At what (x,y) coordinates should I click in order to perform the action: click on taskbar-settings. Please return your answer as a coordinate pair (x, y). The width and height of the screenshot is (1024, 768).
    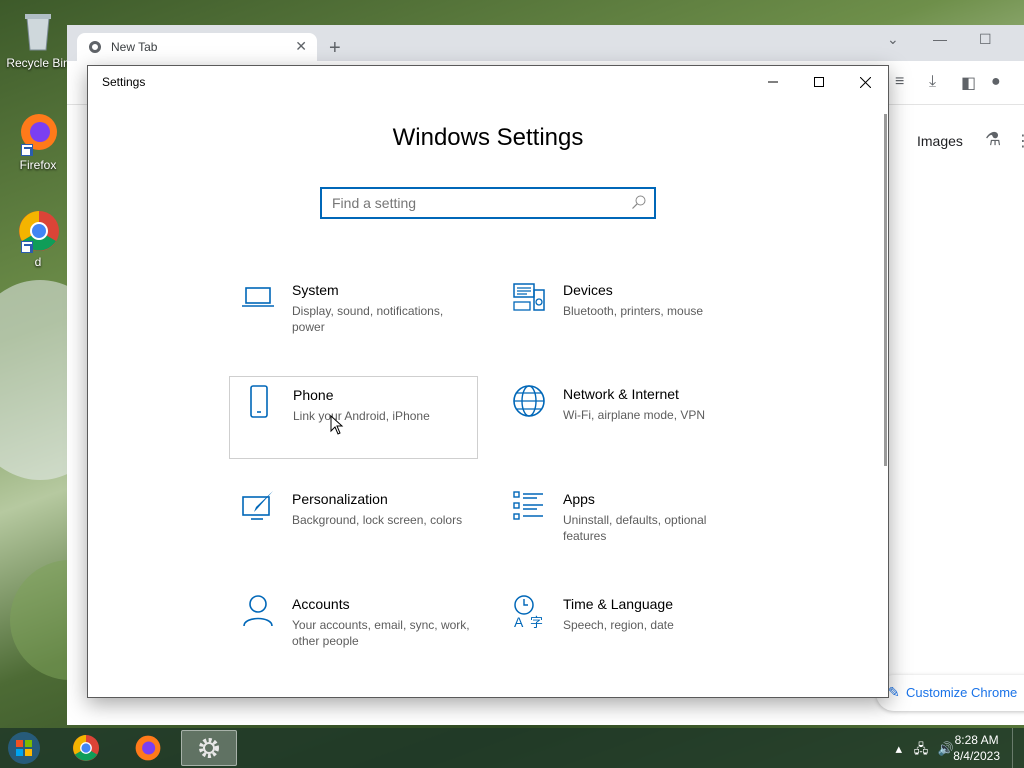
    Looking at the image, I should click on (209, 748).